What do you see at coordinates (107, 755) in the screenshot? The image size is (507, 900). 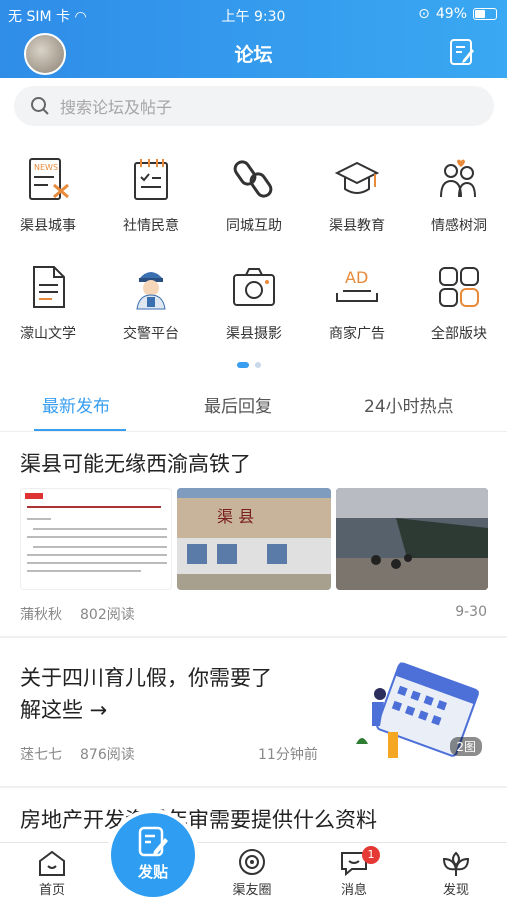 I see `post-reads: 876阅读` at bounding box center [107, 755].